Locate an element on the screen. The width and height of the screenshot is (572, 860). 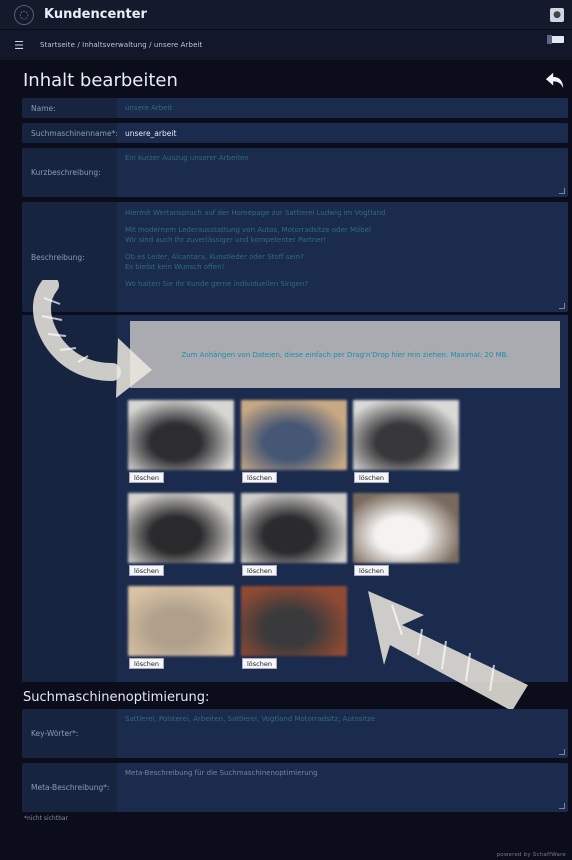
footnote: *nicht sichtbar is located at coordinates (46, 818).